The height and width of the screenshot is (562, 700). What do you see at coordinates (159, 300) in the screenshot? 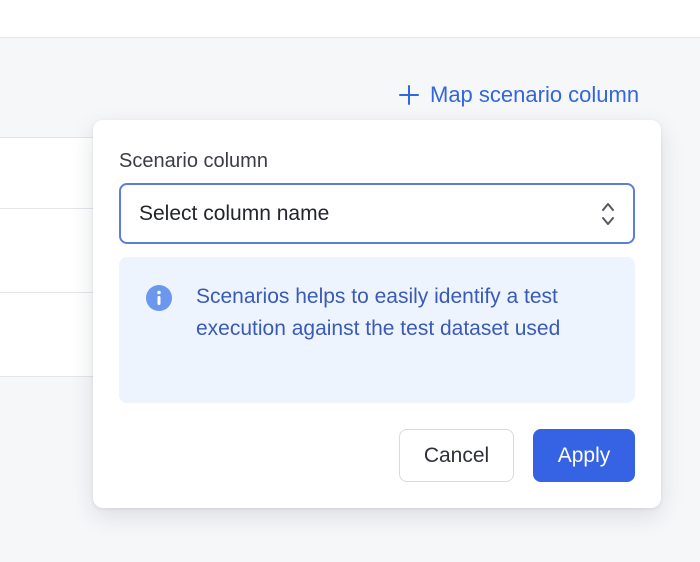
I see `info-icon` at bounding box center [159, 300].